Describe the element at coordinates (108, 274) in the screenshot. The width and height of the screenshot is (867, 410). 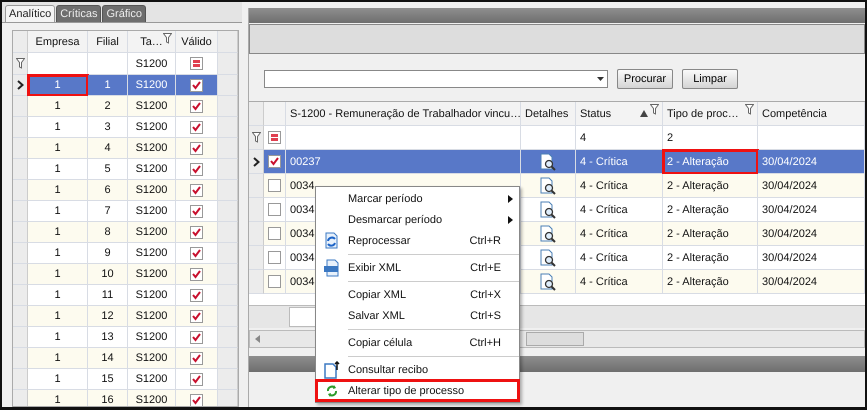
I see `table-cell: 10` at that location.